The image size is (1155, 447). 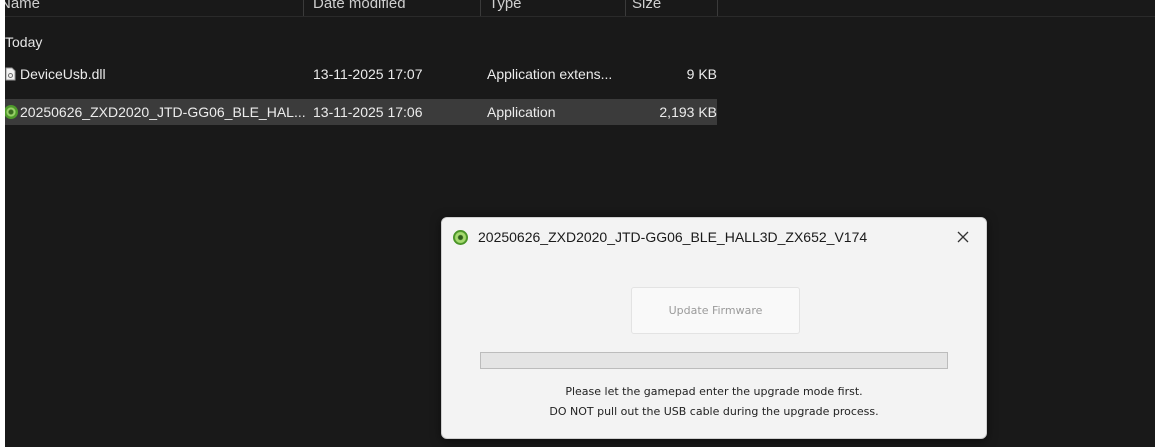 I want to click on column-header-name: Name, so click(x=22, y=8).